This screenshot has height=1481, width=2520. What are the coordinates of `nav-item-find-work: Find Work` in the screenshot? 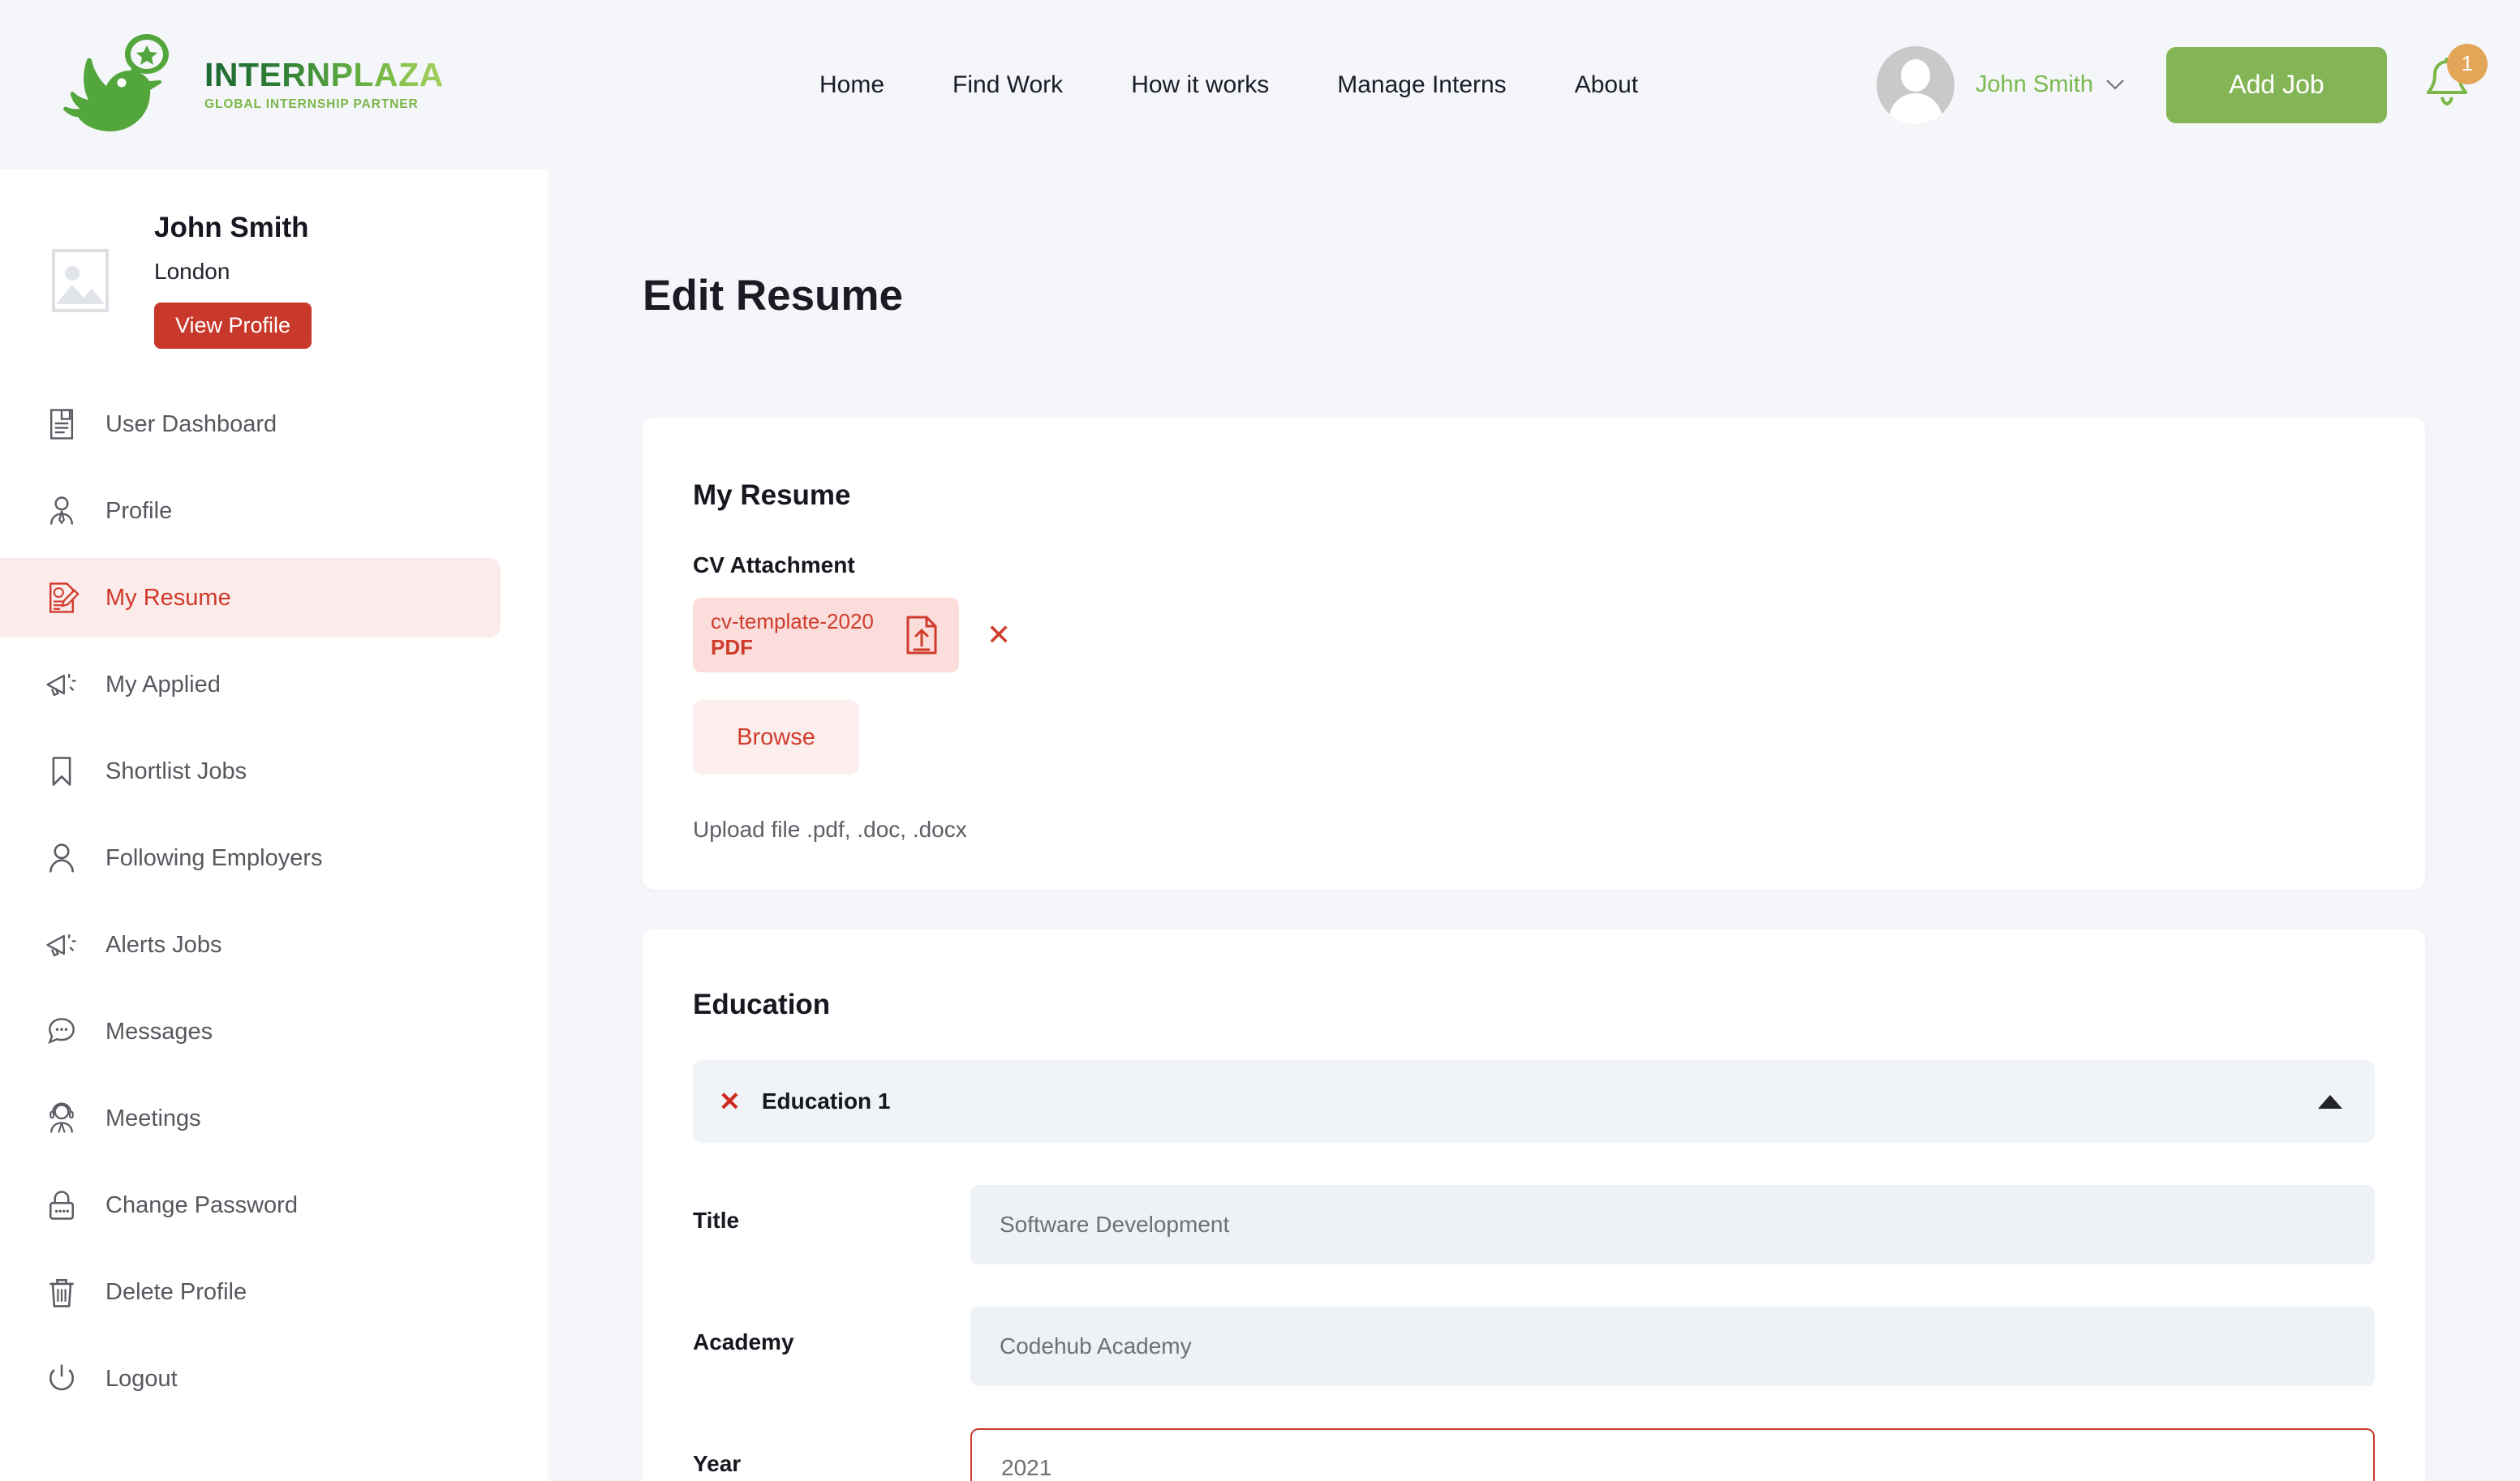 It's located at (1008, 85).